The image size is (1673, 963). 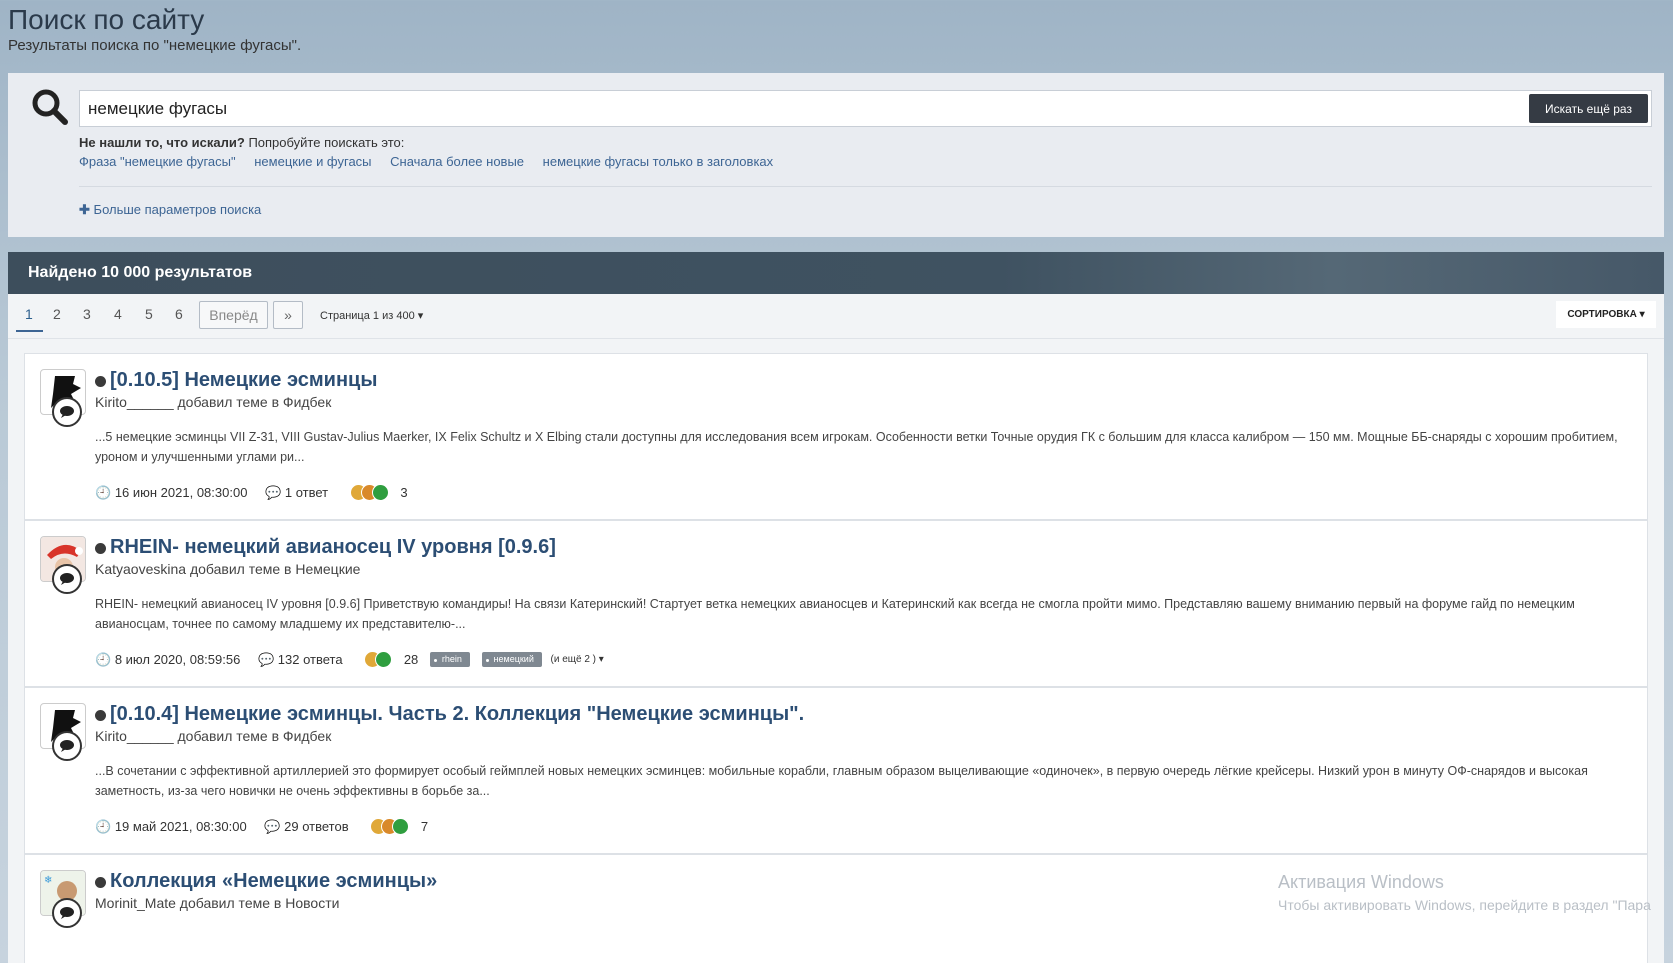 What do you see at coordinates (180, 827) in the screenshot?
I see `result-date: 19 май 2021, 08:30:00` at bounding box center [180, 827].